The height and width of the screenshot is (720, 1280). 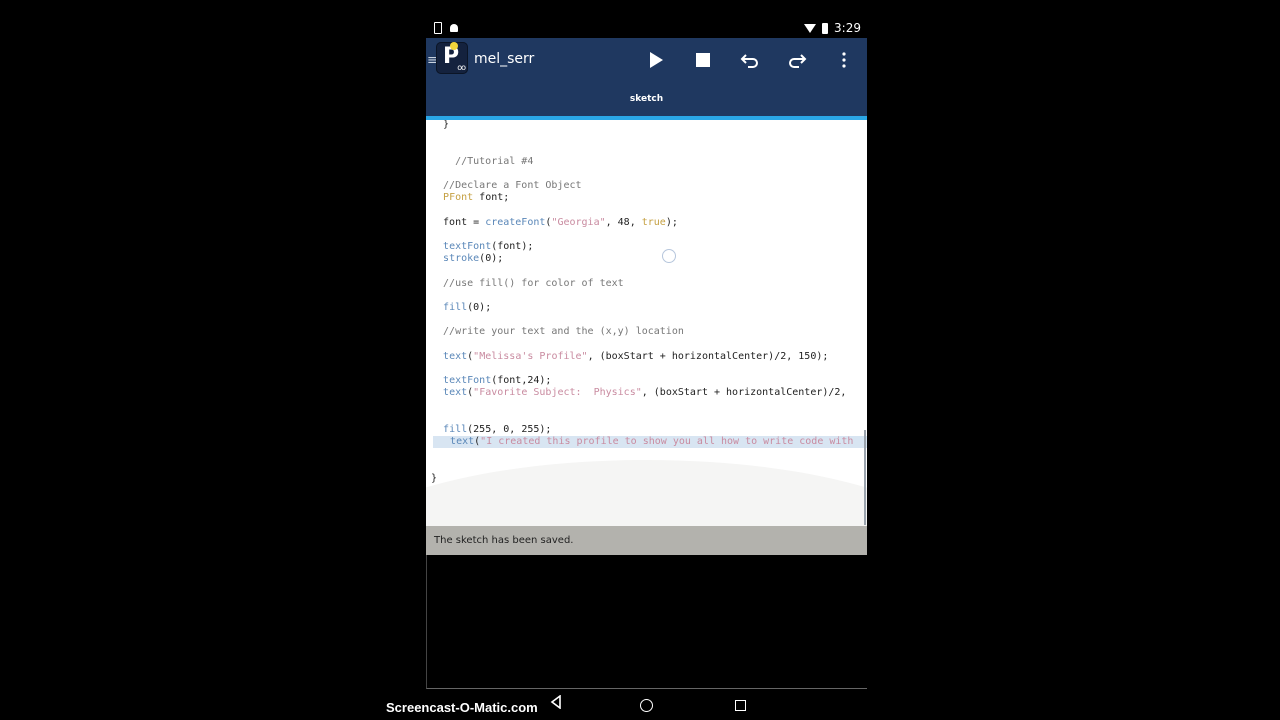 I want to click on stop-button, so click(x=703, y=60).